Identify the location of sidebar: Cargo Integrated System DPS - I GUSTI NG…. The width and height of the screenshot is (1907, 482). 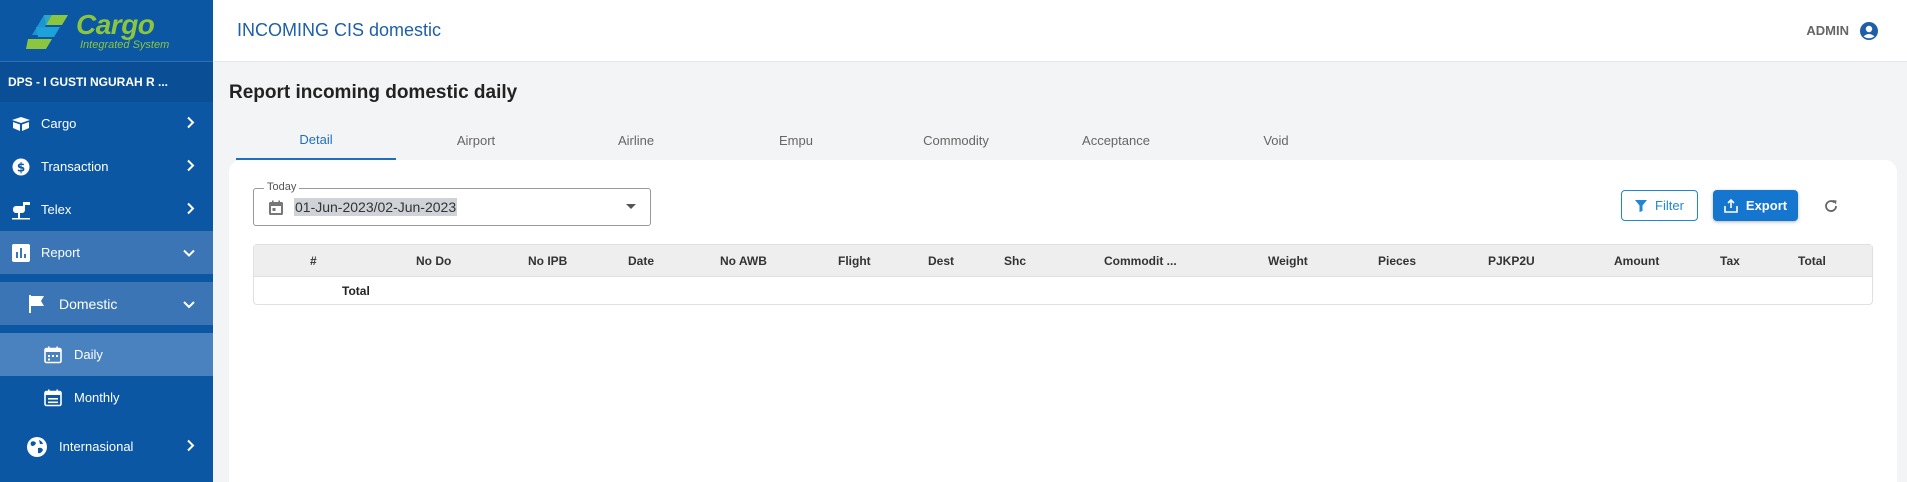
(106, 241).